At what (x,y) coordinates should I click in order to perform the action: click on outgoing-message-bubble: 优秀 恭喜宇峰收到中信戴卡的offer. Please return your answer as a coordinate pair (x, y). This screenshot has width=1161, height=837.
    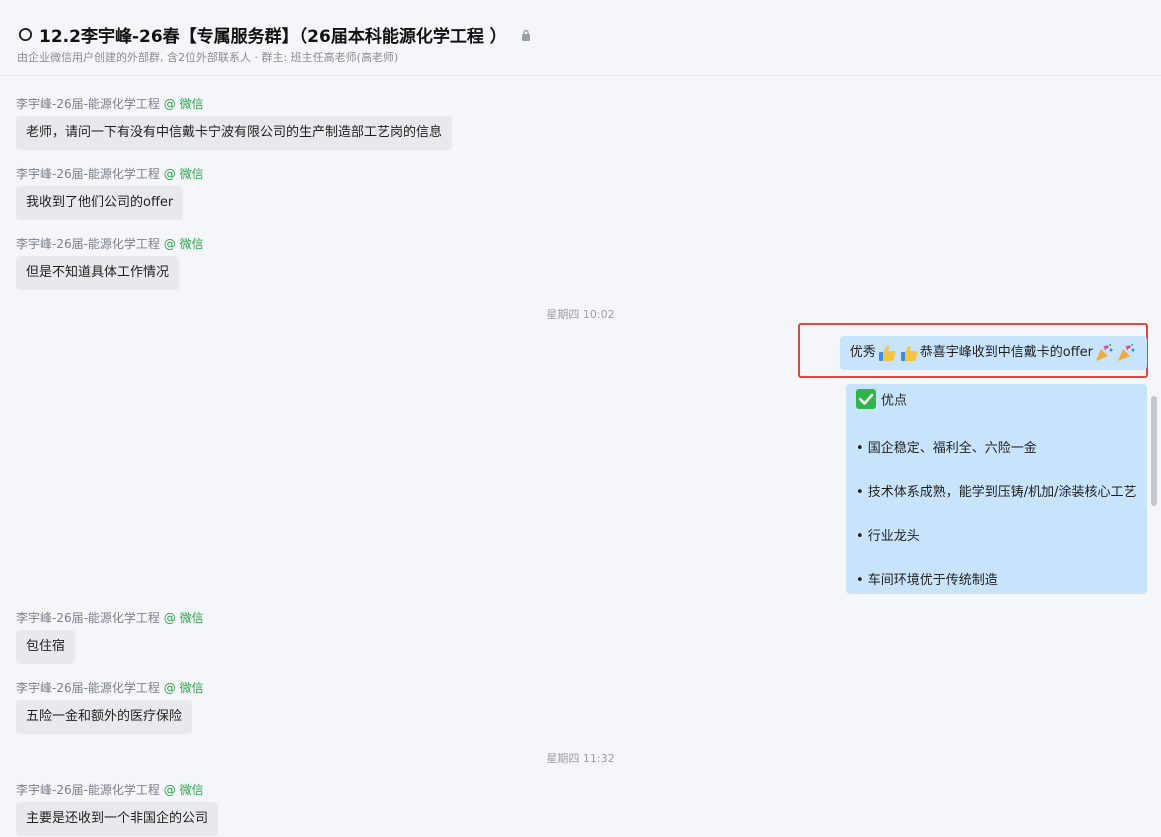
    Looking at the image, I should click on (993, 353).